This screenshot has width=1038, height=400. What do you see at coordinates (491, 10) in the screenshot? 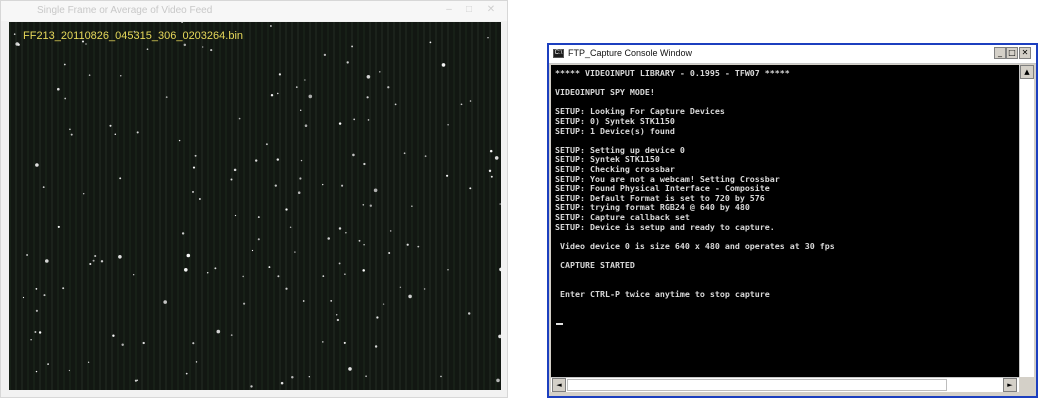
I see `close-button: ✕` at bounding box center [491, 10].